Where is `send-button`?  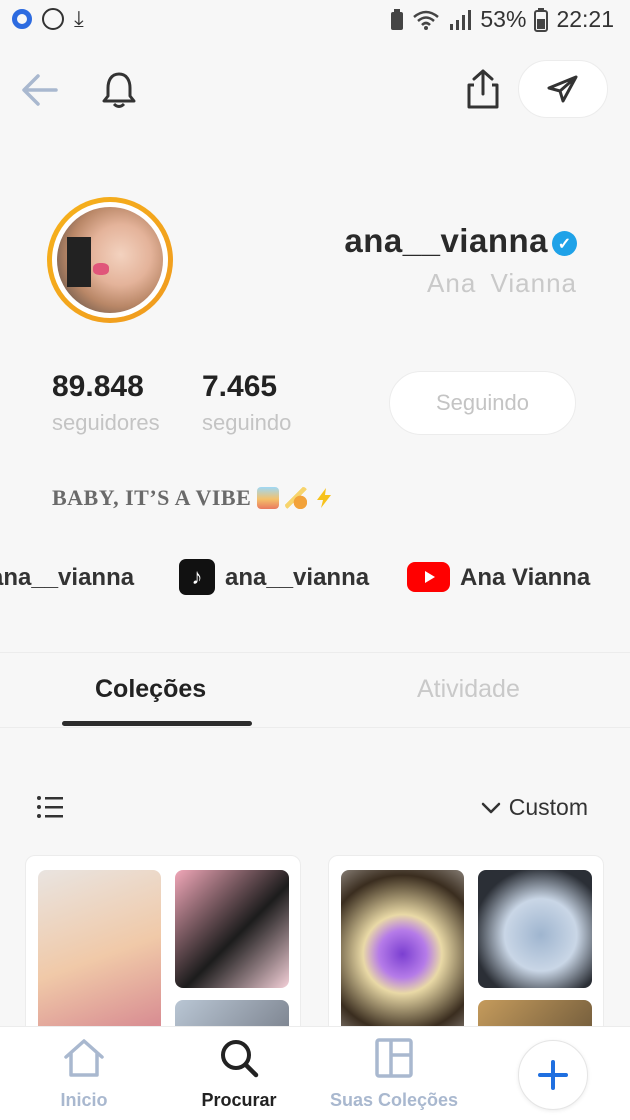 send-button is located at coordinates (563, 89).